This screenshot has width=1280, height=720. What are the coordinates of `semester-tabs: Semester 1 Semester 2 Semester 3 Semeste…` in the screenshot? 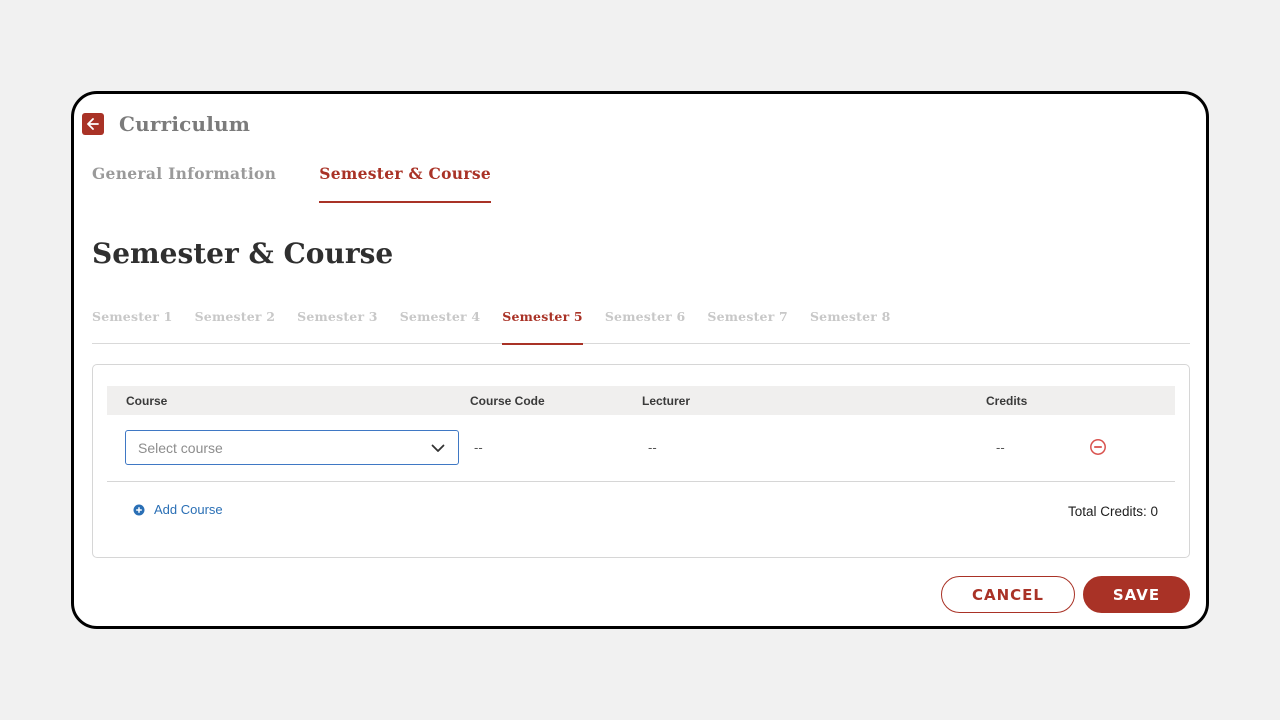 It's located at (641, 325).